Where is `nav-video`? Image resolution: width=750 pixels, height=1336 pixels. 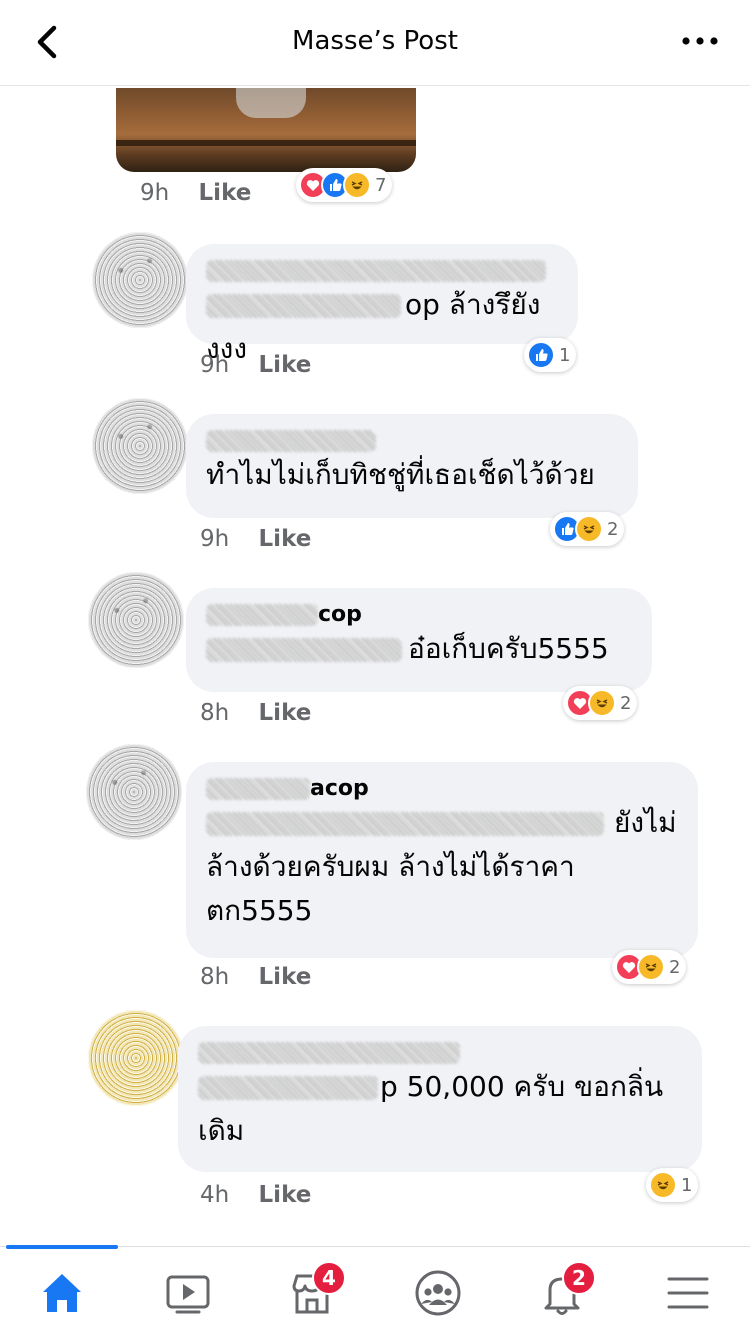
nav-video is located at coordinates (188, 1293).